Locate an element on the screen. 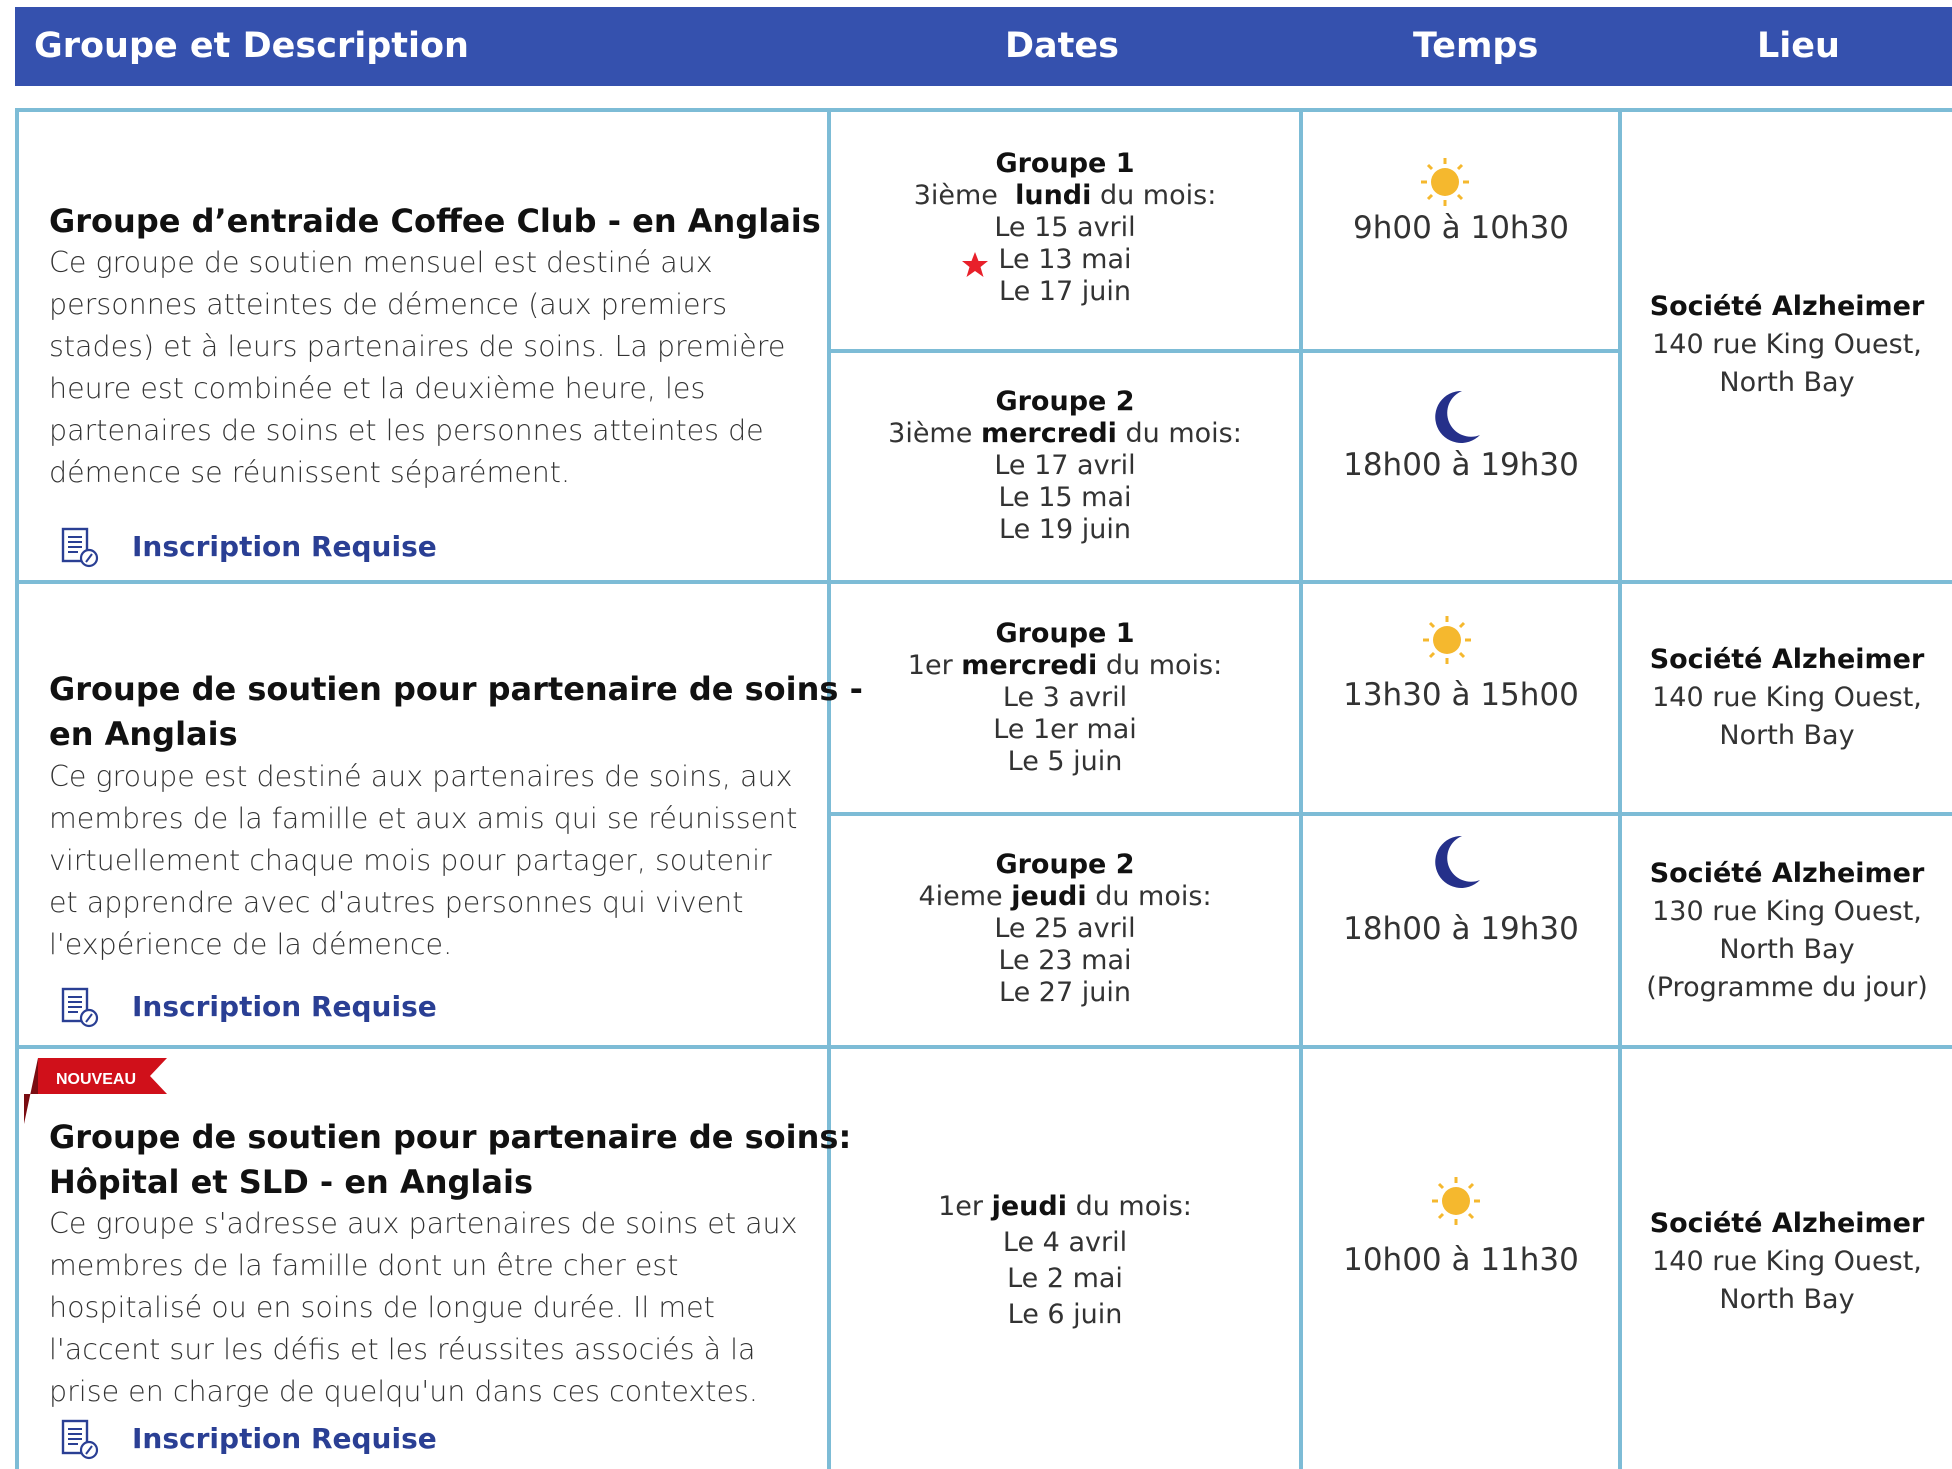 This screenshot has width=1952, height=1469. date-item: Le 13 mai is located at coordinates (1065, 259).